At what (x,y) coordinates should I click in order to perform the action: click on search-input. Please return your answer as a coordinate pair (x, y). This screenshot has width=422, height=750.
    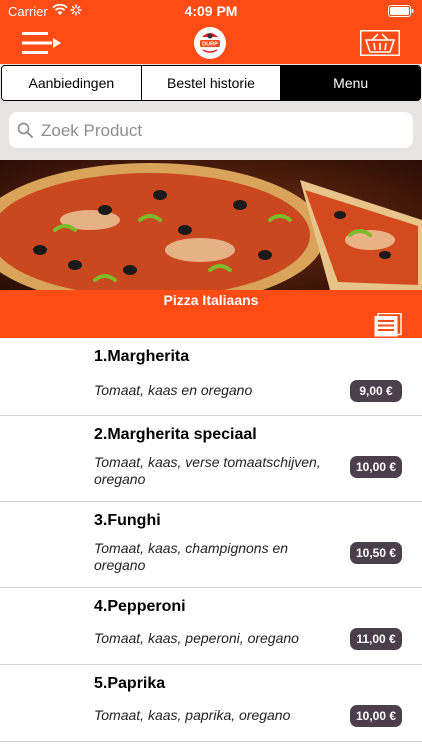
    Looking at the image, I should click on (221, 131).